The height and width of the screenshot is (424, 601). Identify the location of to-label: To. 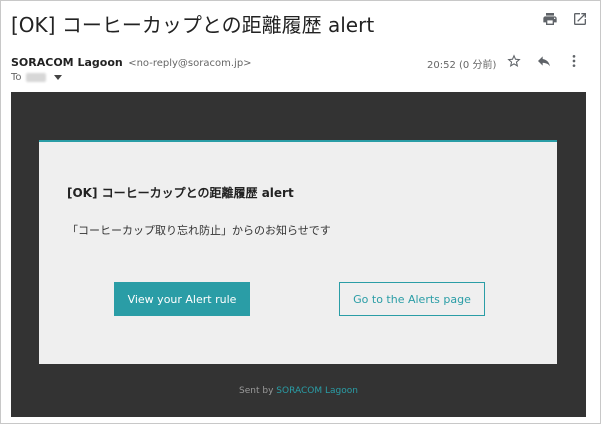
(16, 77).